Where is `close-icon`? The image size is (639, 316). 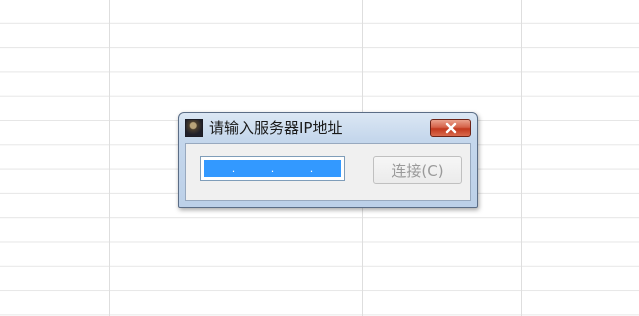 close-icon is located at coordinates (450, 128).